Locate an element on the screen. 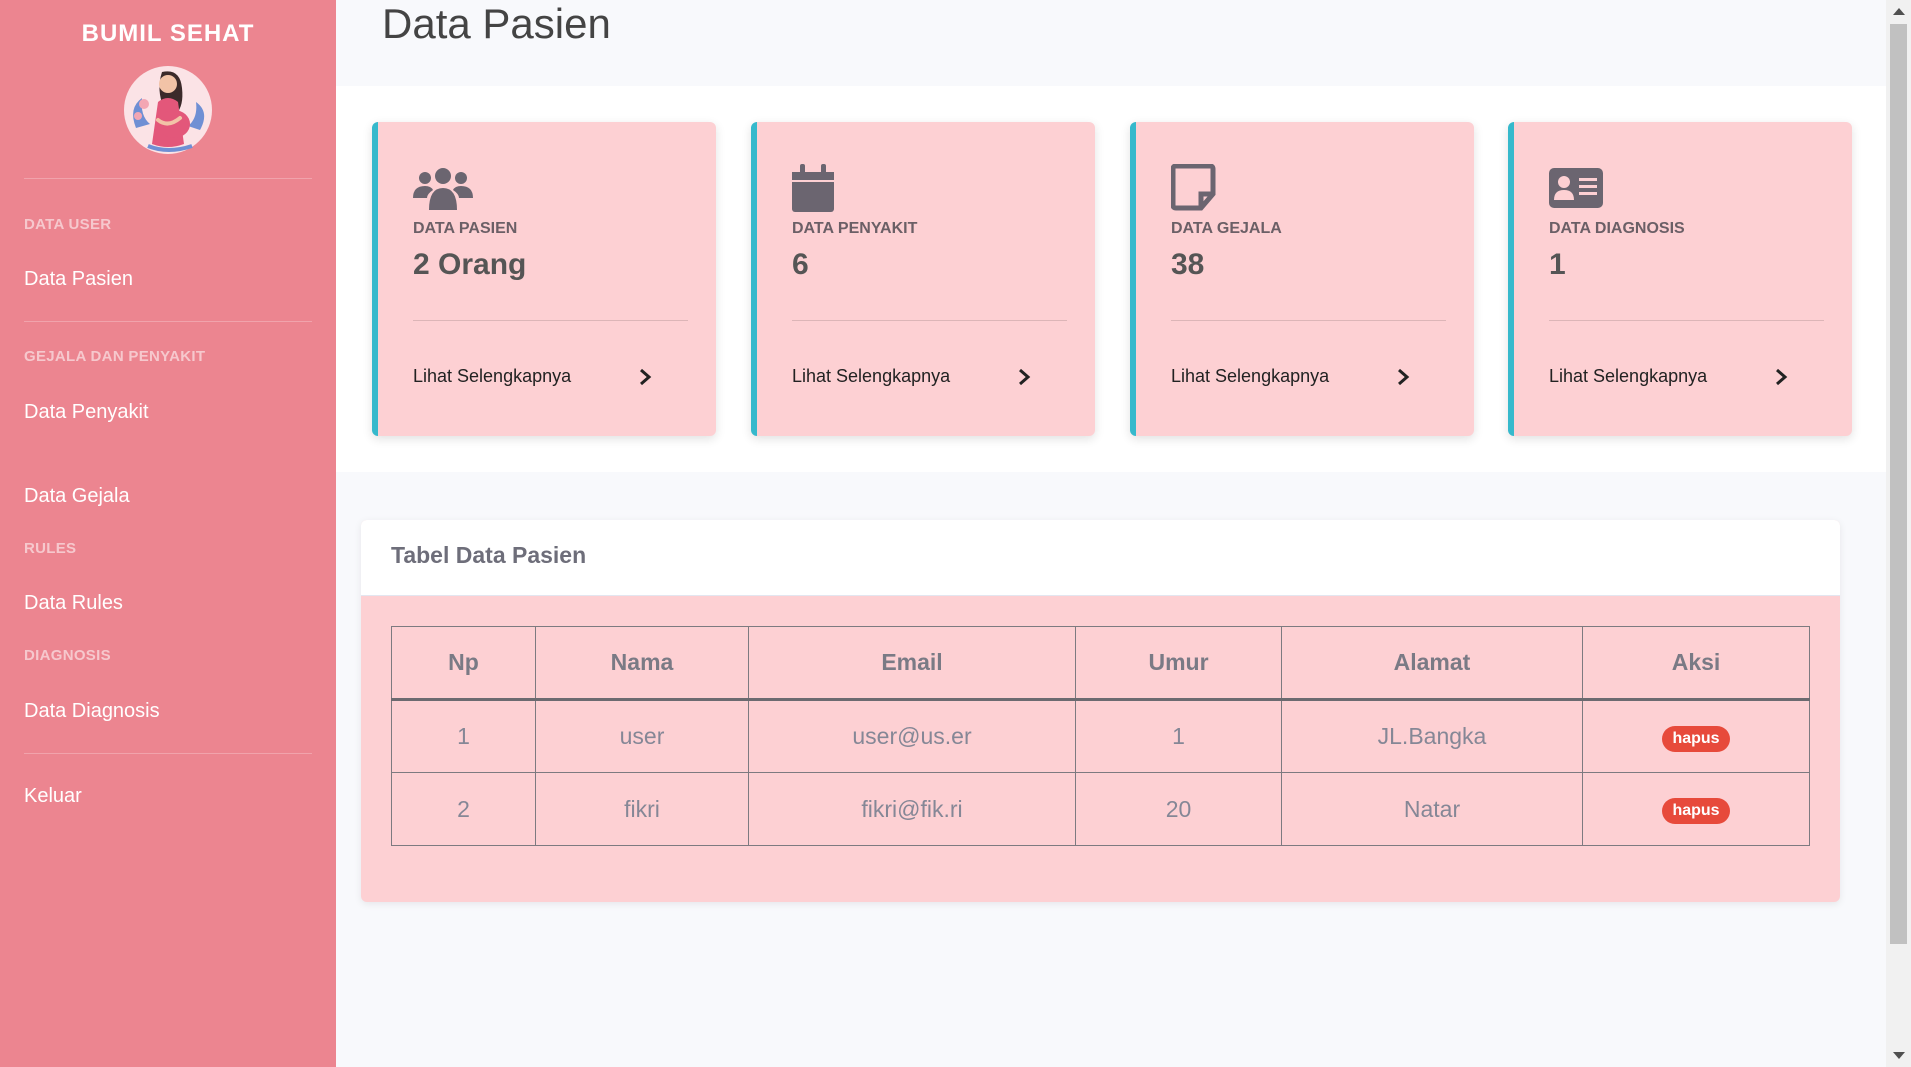 This screenshot has height=1067, width=1911. column-header-email: Email is located at coordinates (912, 663).